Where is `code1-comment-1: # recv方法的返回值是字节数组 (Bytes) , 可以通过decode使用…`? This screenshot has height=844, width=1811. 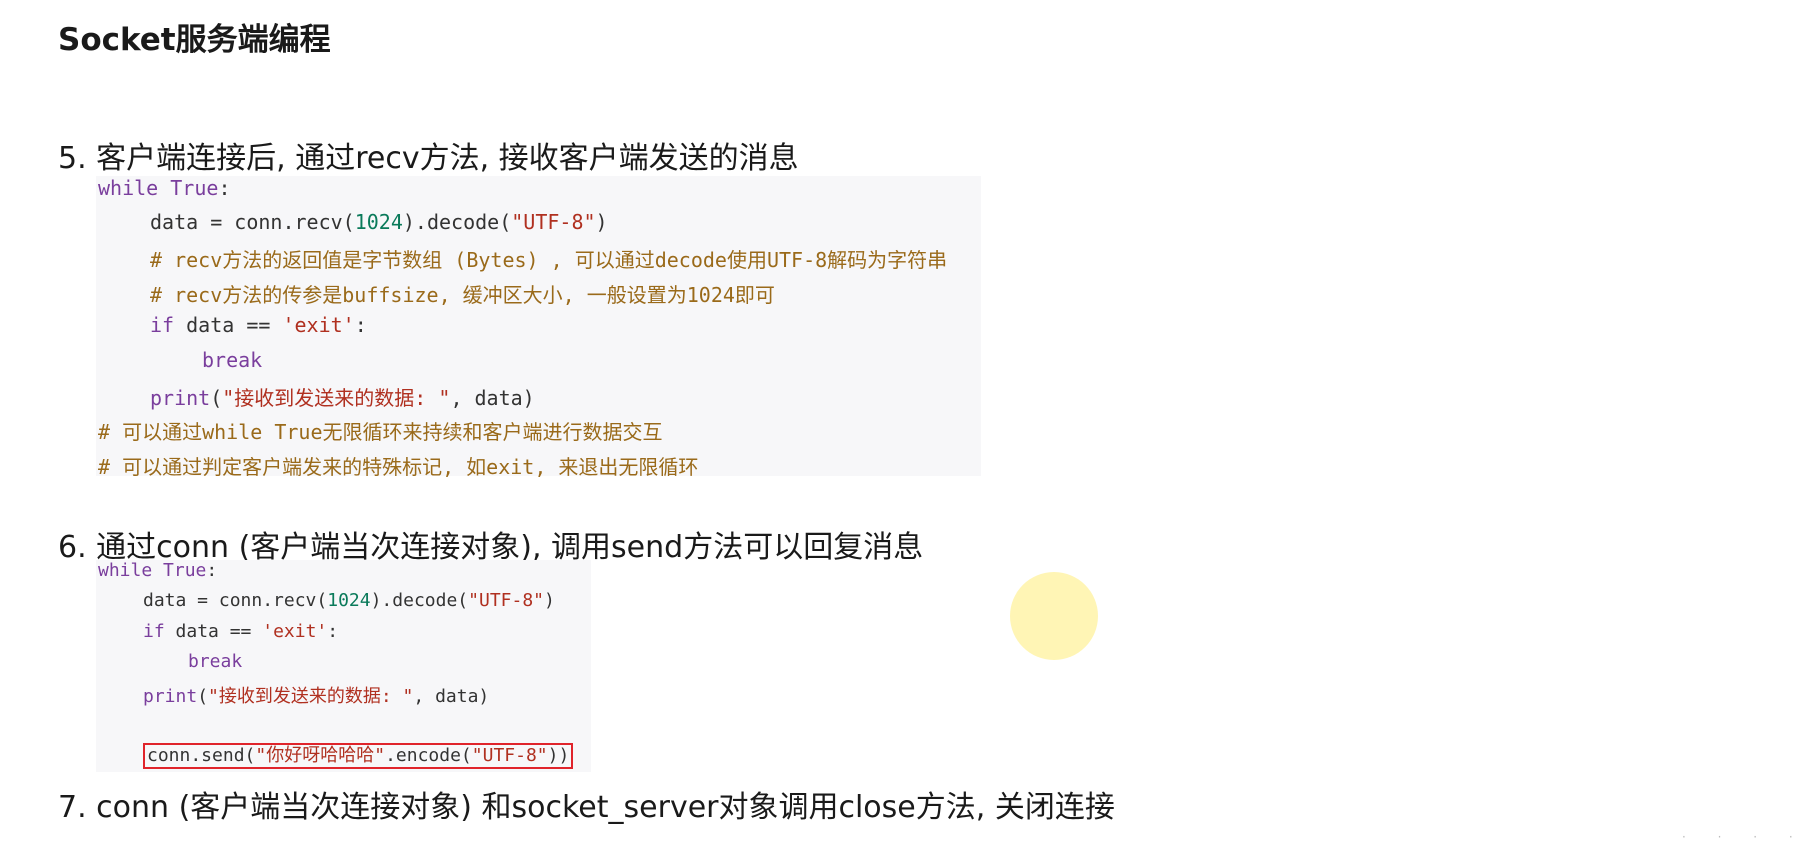 code1-comment-1: # recv方法的返回值是字节数组 (Bytes) , 可以通过decode使用… is located at coordinates (549, 260).